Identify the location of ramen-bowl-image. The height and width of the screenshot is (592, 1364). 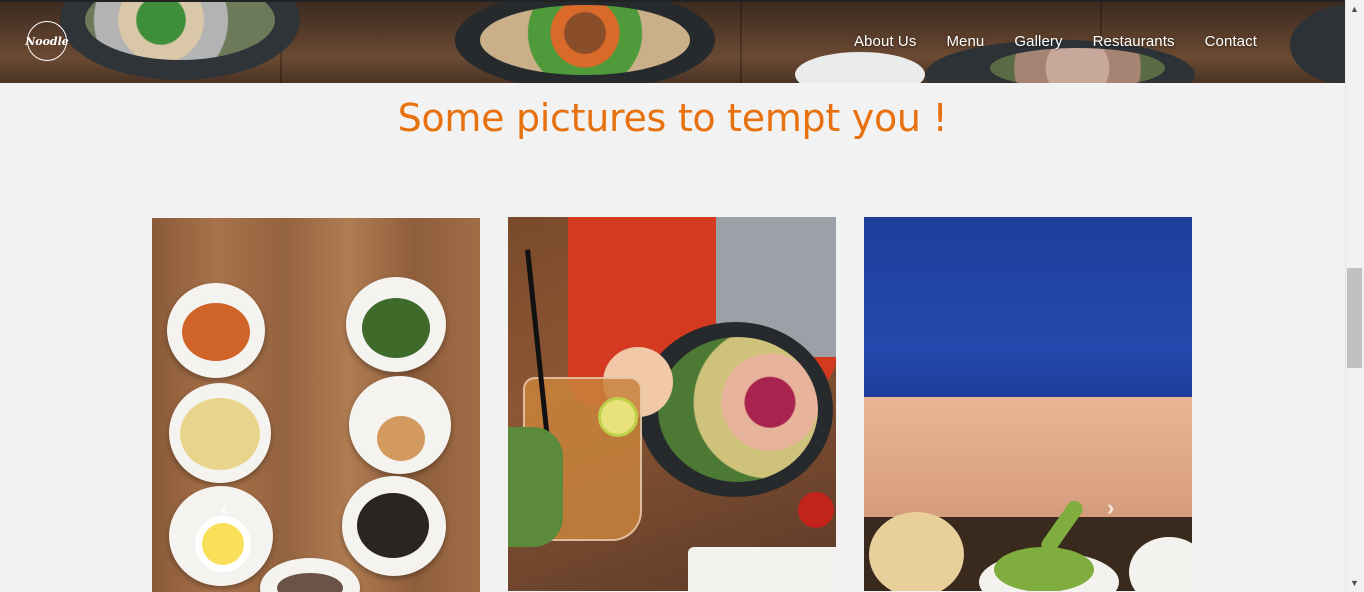
(1317, 44).